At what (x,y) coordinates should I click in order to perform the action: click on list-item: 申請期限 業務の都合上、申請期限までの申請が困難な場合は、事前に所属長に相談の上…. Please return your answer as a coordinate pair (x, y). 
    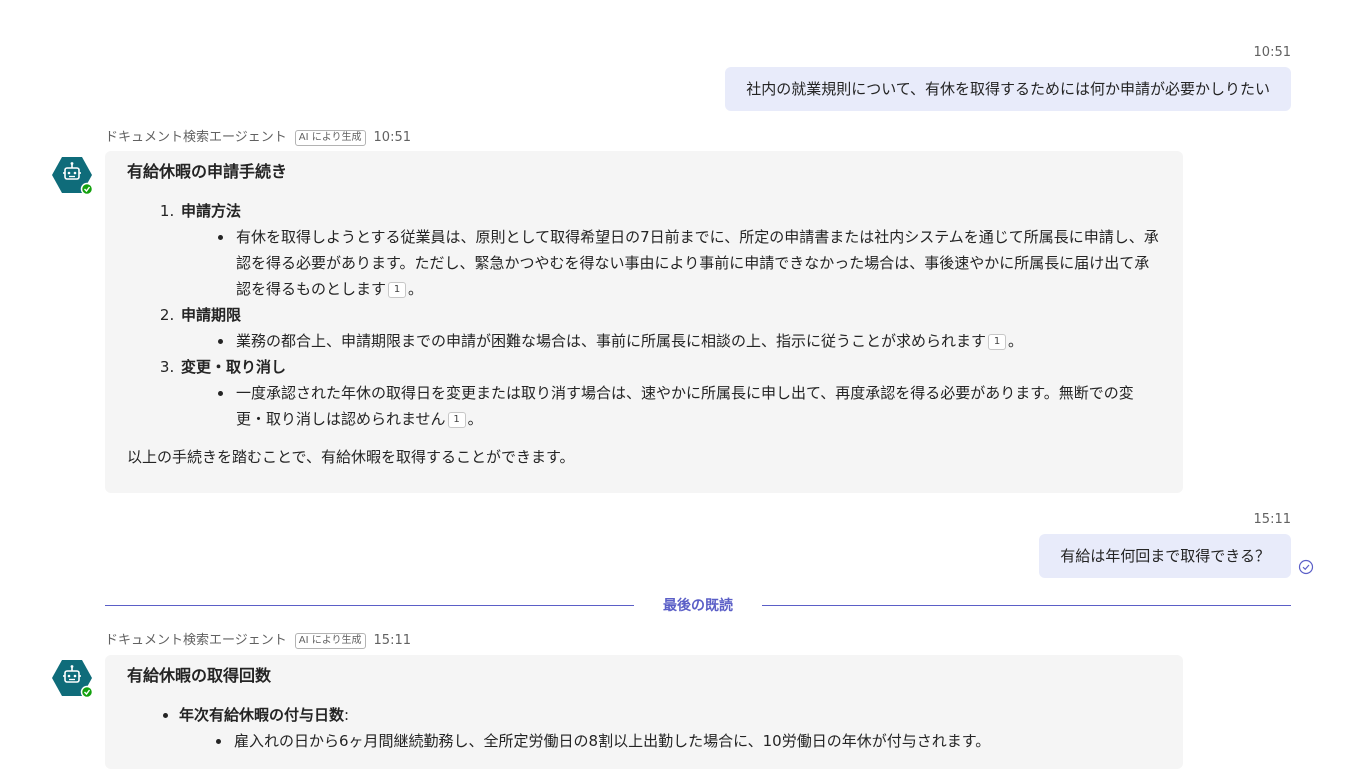
    Looking at the image, I should click on (670, 328).